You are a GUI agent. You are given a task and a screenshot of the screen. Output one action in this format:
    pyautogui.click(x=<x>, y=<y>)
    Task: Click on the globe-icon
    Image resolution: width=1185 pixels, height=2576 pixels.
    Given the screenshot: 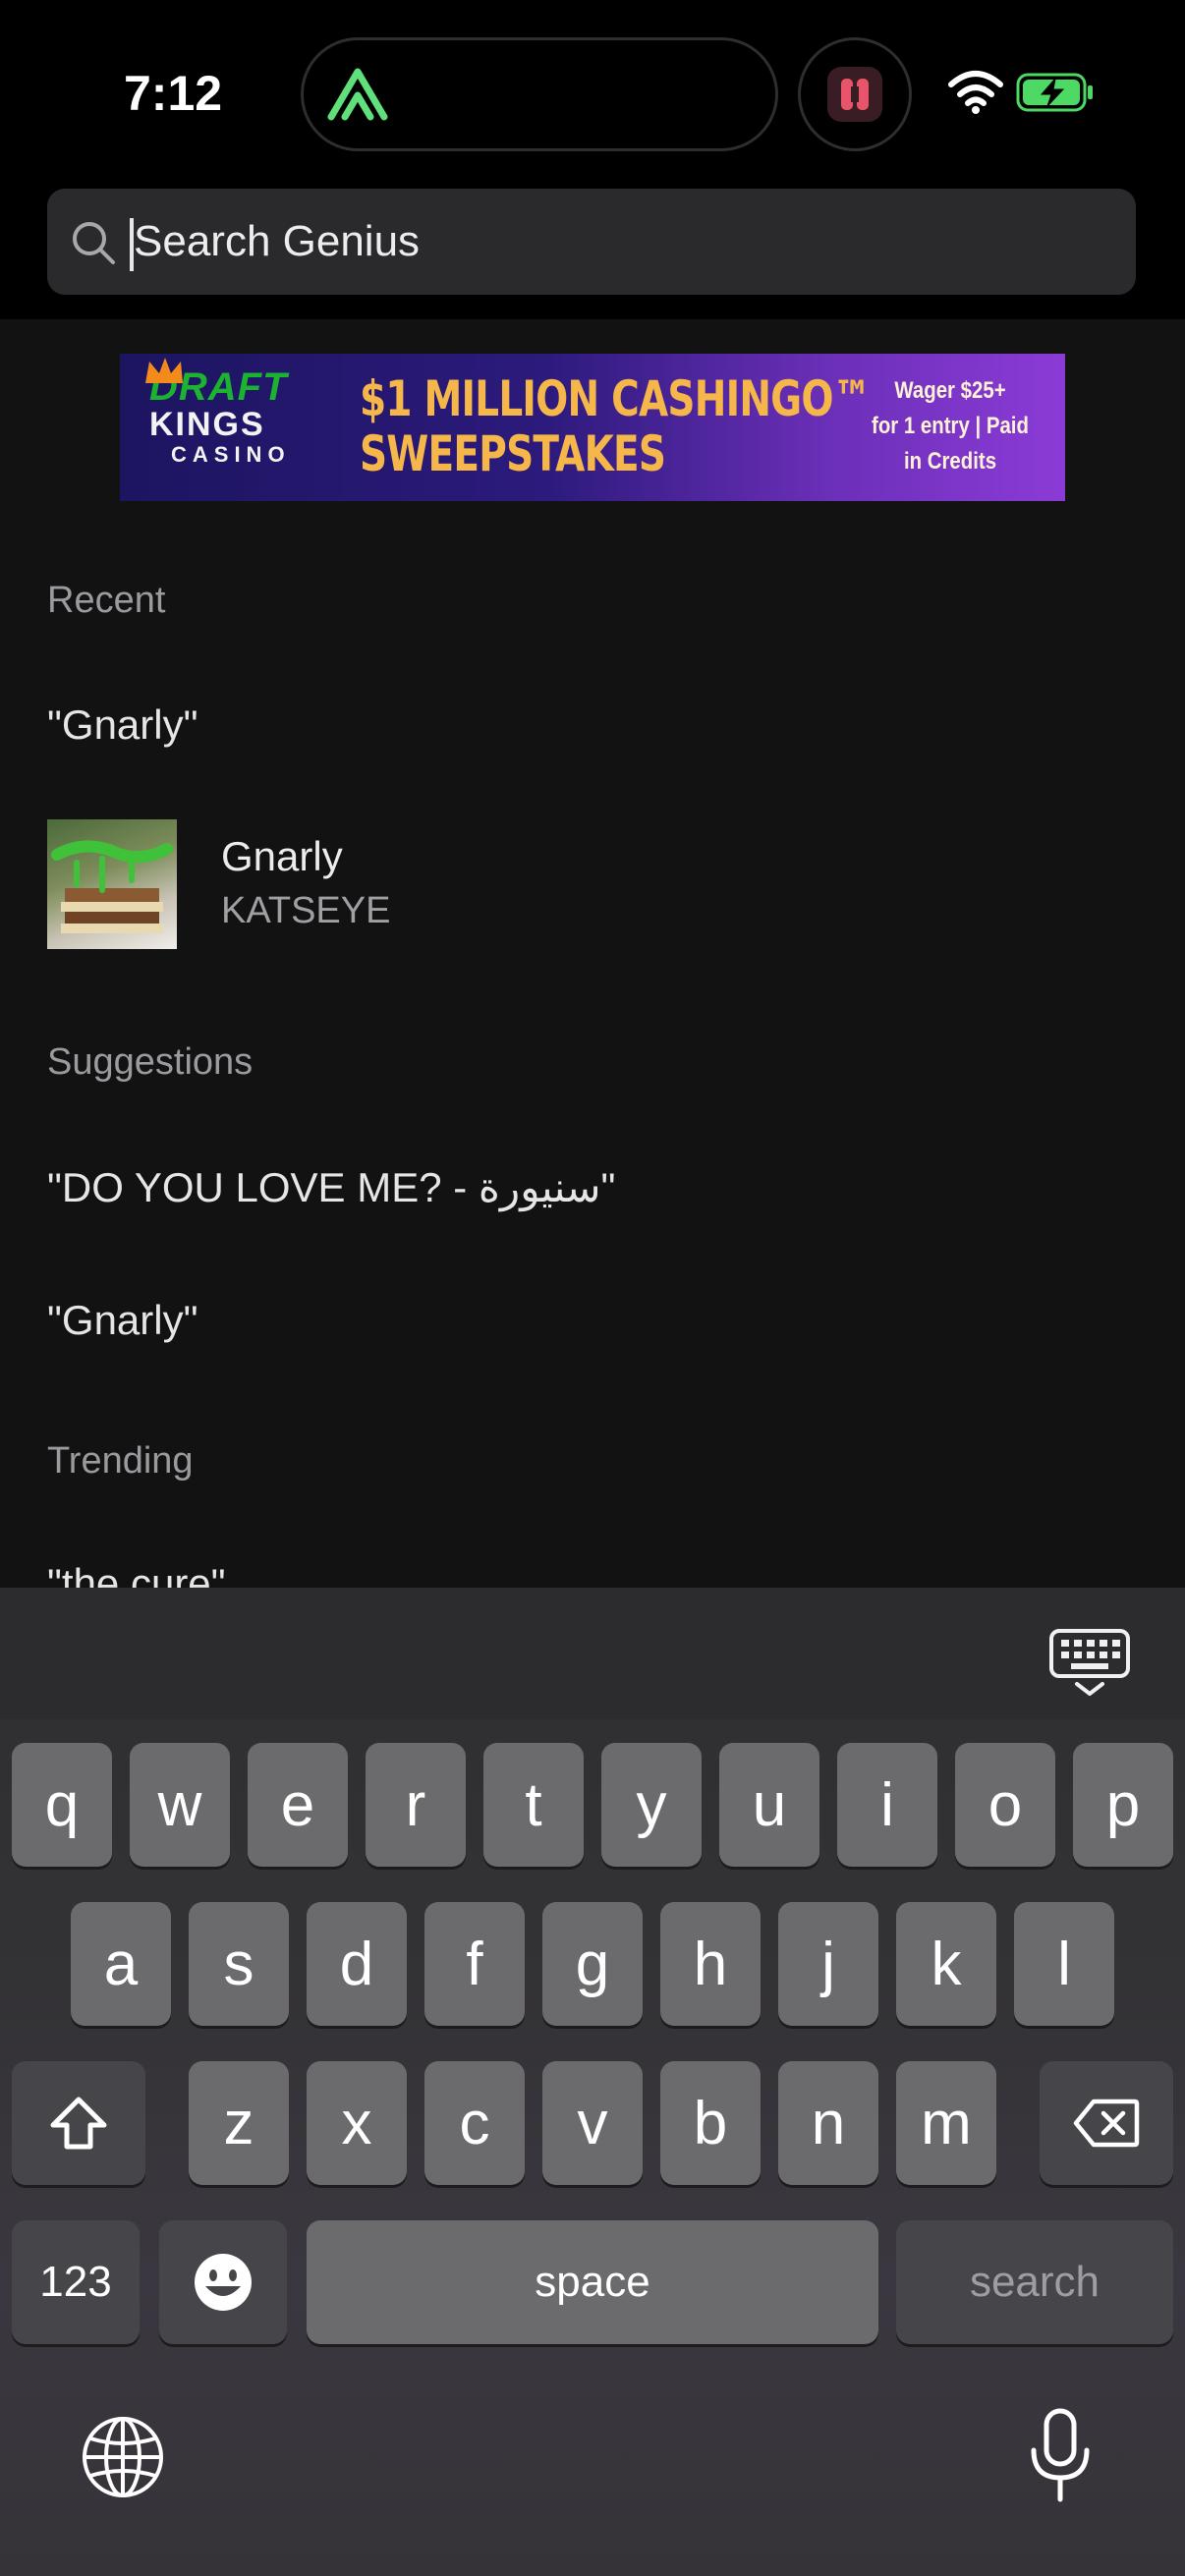 What is the action you would take?
    pyautogui.click(x=123, y=2457)
    